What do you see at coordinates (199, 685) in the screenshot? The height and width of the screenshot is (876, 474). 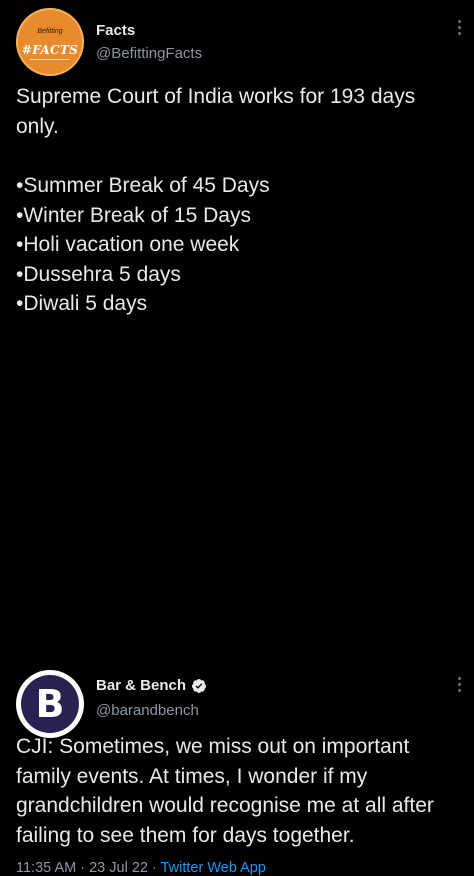 I see `verified-badge-icon` at bounding box center [199, 685].